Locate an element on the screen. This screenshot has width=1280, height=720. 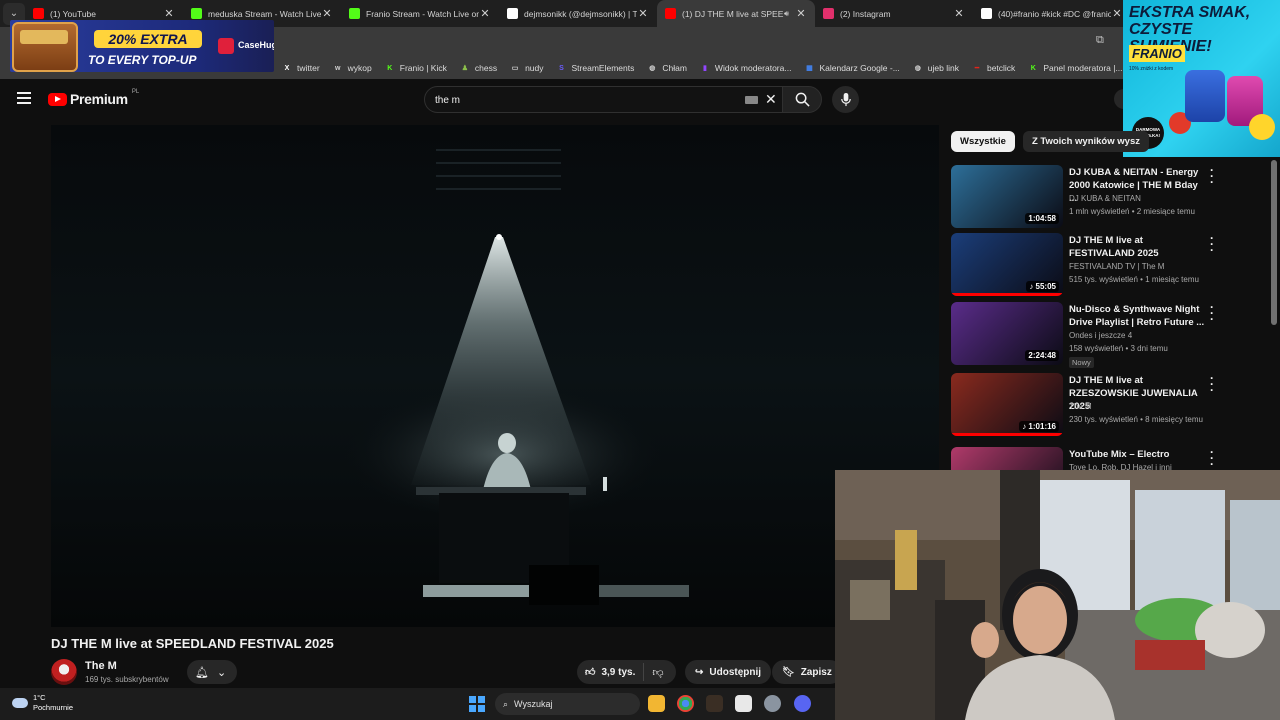
recommendation-meta: 515 tys. wyświetleń • 1 miesiąc temu is located at coordinates (1134, 279).